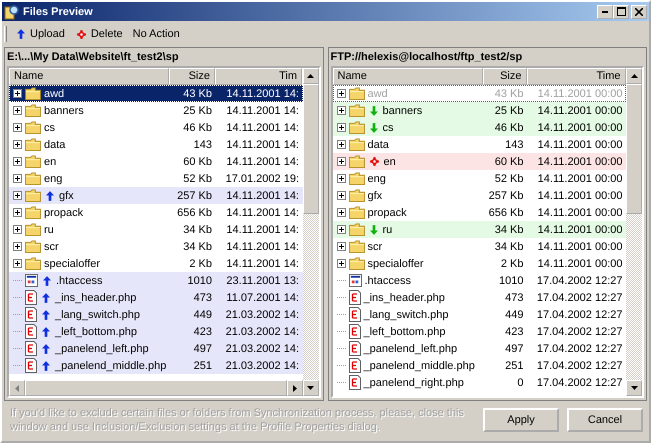  Describe the element at coordinates (155, 110) in the screenshot. I see `file-row: banners 25 Kb 14.11.2001 14:` at that location.